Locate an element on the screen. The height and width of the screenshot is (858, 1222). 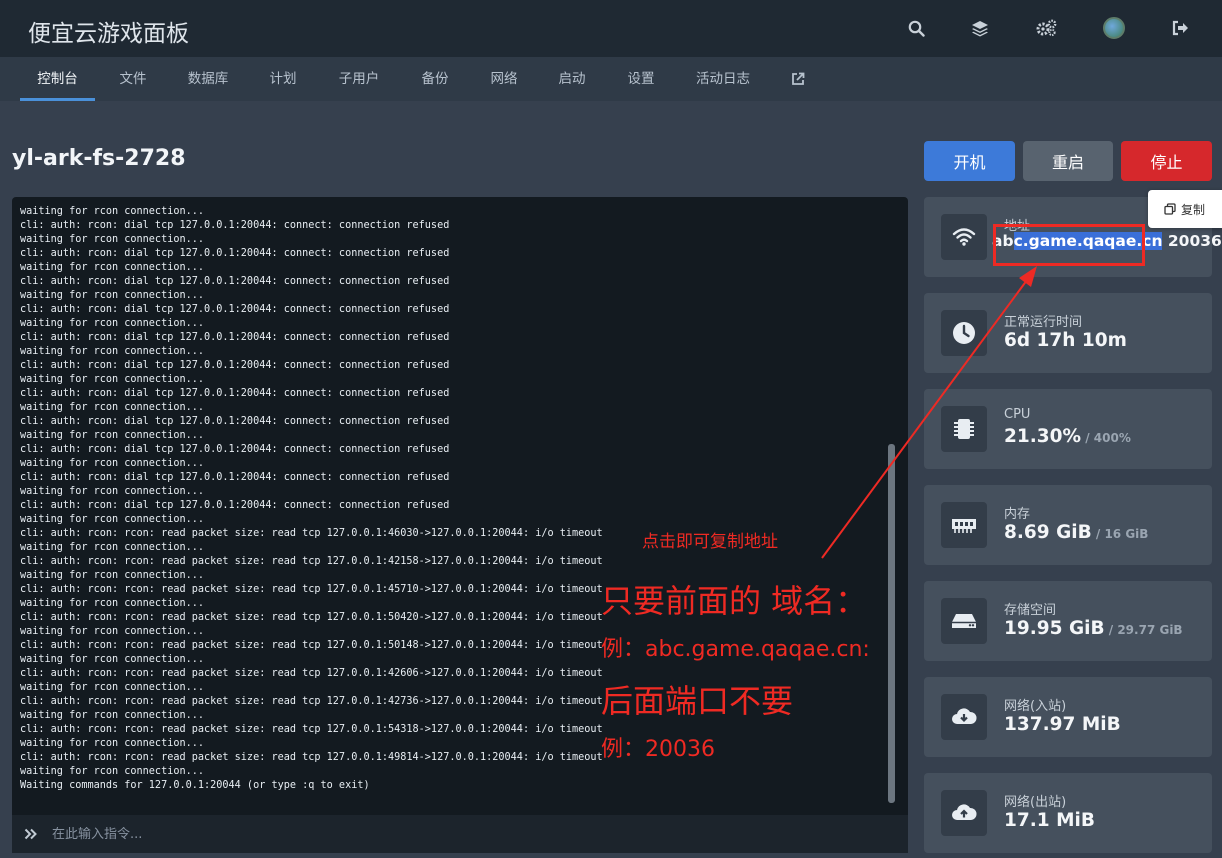
stat-network-in: 网络(入站) 137.97 MiB is located at coordinates (1068, 717).